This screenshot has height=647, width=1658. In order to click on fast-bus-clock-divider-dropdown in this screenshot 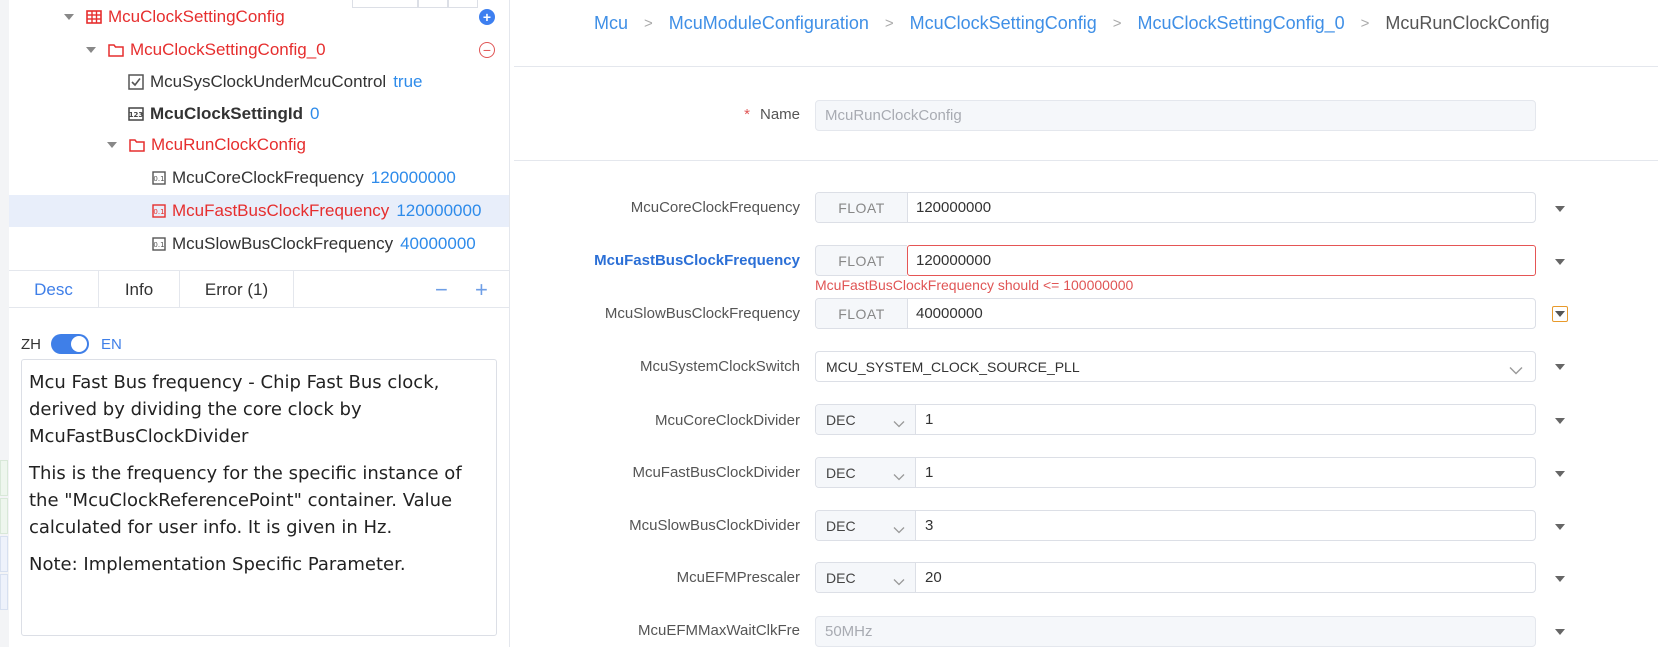, I will do `click(1560, 474)`.